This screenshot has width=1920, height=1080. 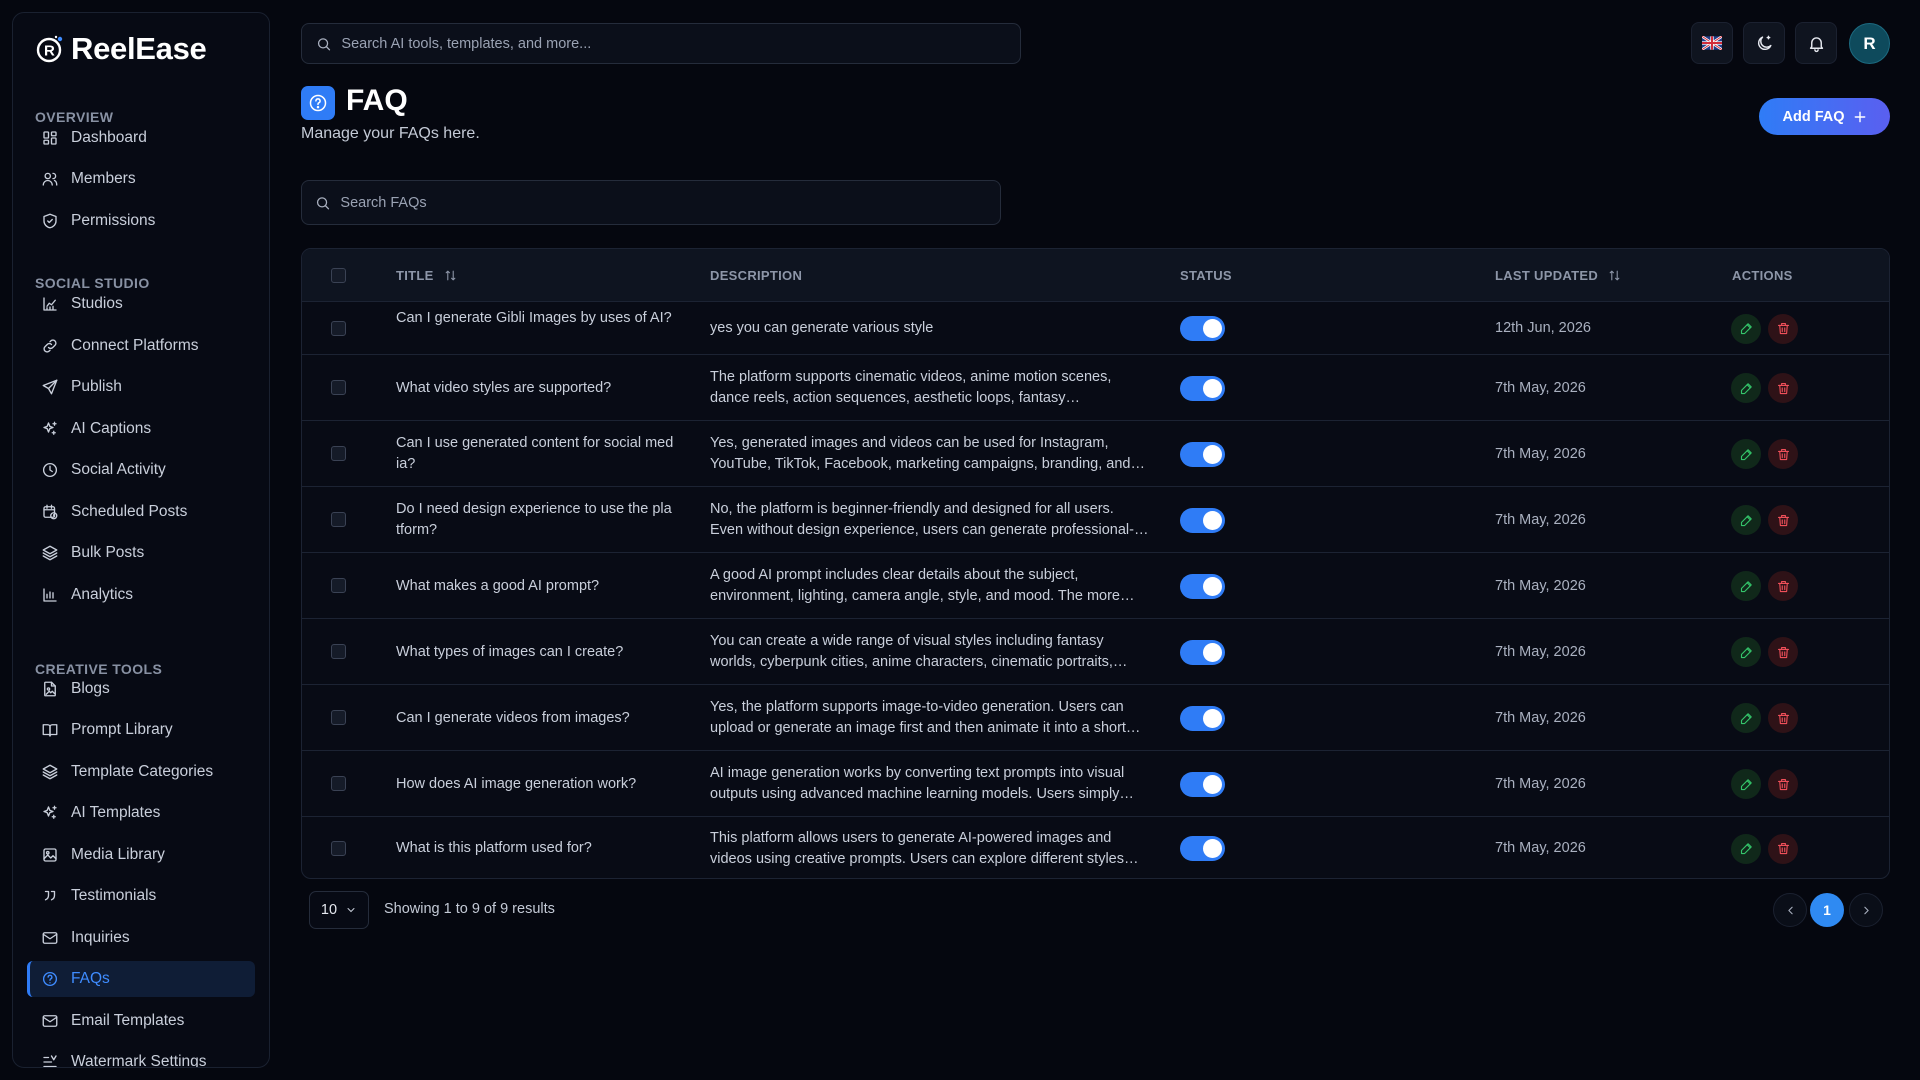 What do you see at coordinates (1824, 116) in the screenshot?
I see `add-faq-button: Add FAQ` at bounding box center [1824, 116].